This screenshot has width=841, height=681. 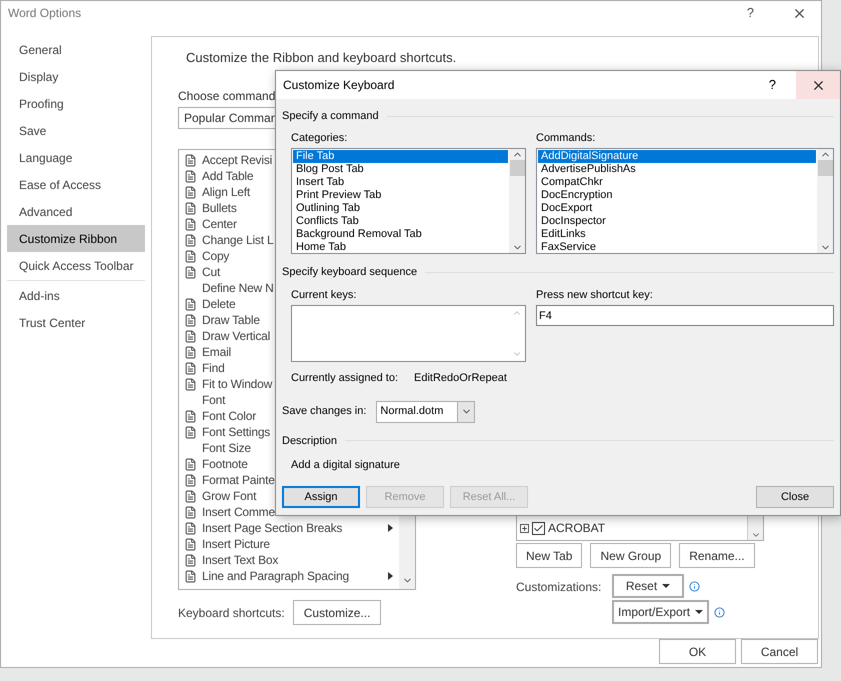 I want to click on command-item: Insert Picture, so click(x=236, y=544).